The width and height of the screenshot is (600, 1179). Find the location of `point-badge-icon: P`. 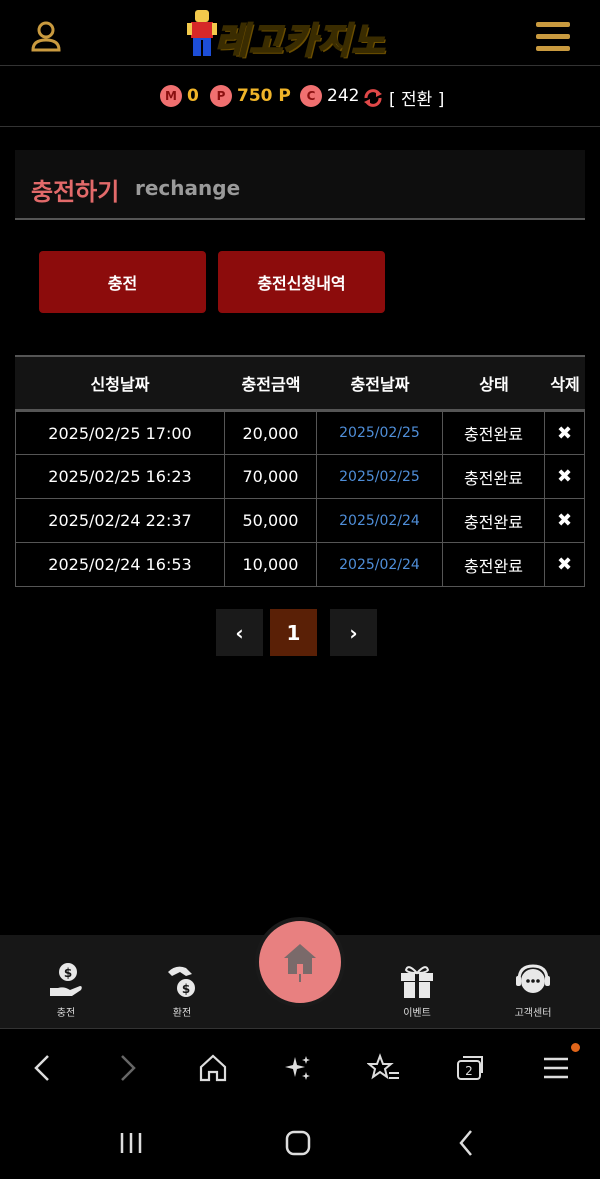

point-badge-icon: P is located at coordinates (221, 96).